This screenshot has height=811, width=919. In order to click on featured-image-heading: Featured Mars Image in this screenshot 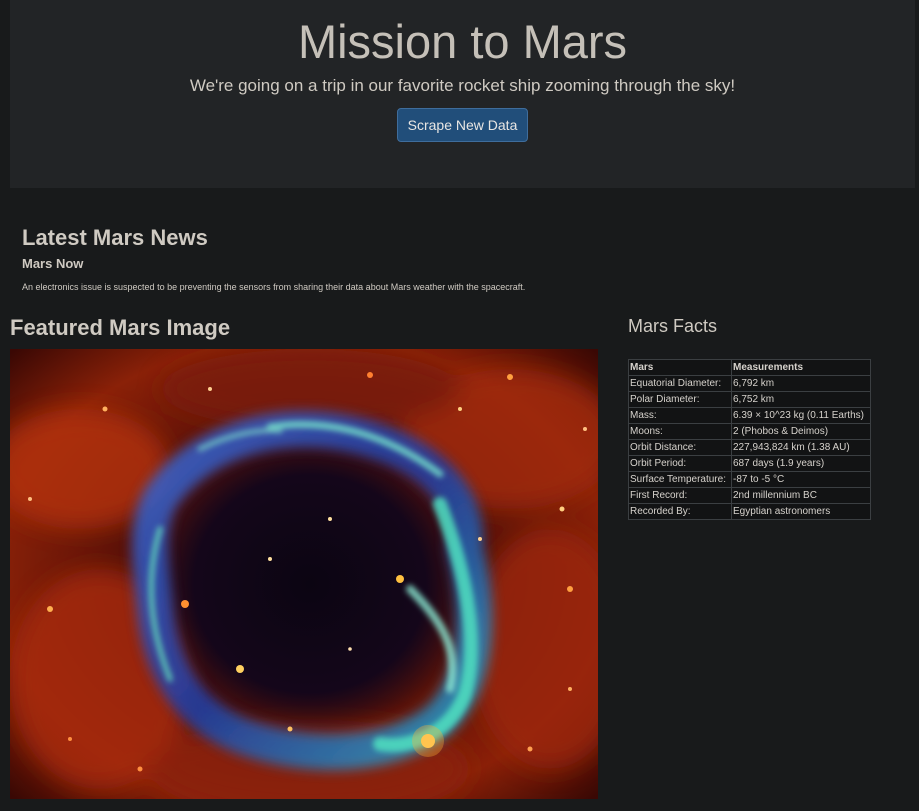, I will do `click(120, 327)`.